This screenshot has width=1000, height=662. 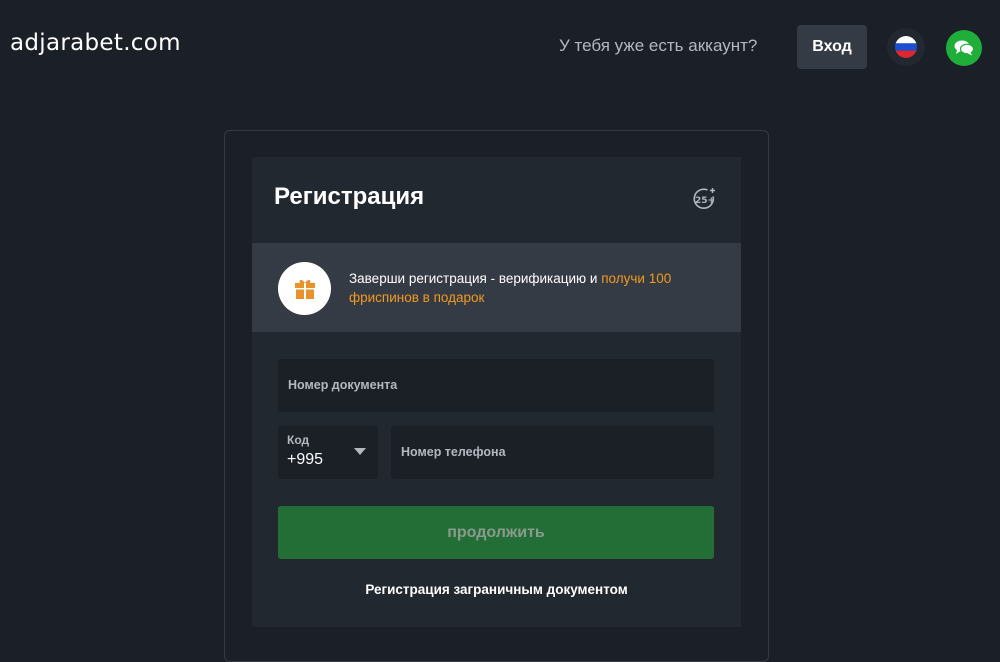 I want to click on document-number-label: Номер документа, so click(x=343, y=385).